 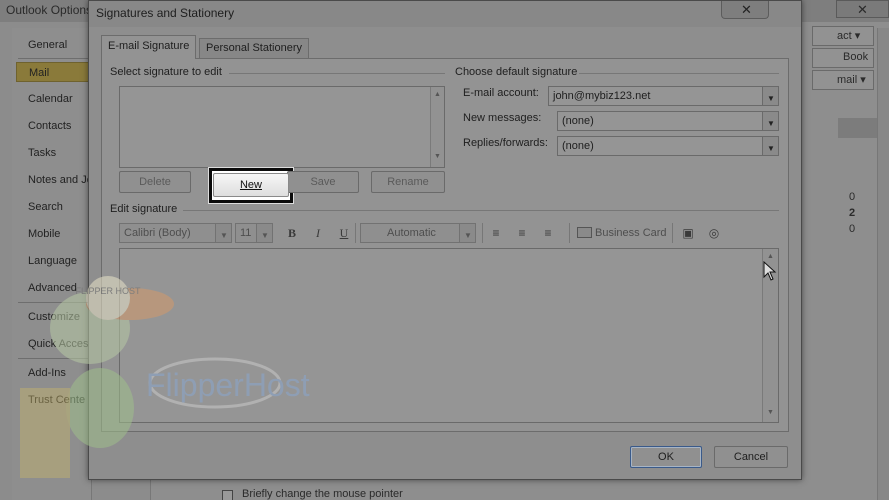 I want to click on align-left-icon: ≡, so click(x=496, y=233).